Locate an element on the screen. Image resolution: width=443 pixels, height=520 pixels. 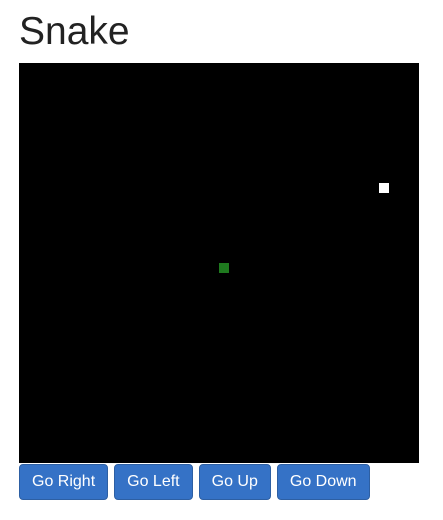
snake-segment is located at coordinates (224, 268).